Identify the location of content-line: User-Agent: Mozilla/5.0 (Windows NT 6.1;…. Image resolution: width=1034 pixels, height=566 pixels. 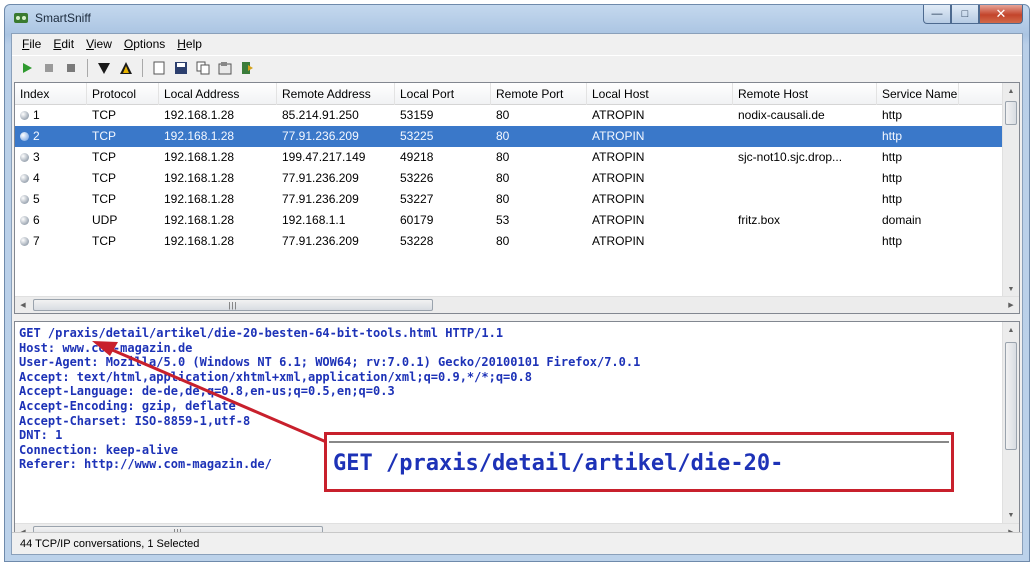
(330, 362).